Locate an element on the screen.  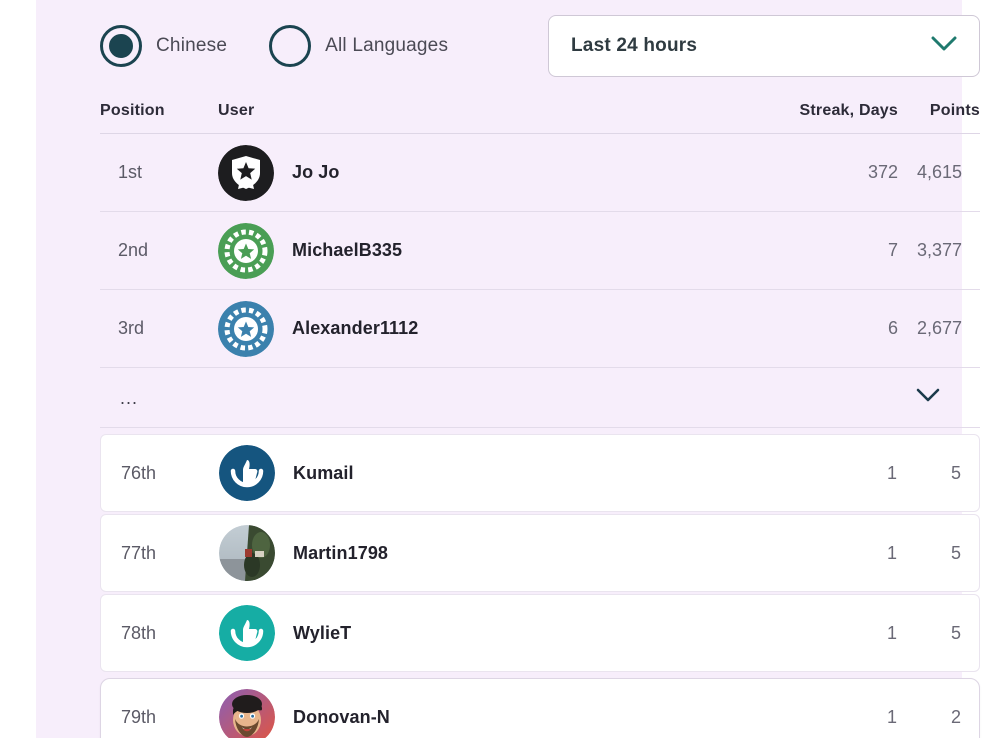
table-row: 77th Martin1798 1 5 is located at coordinates (540, 553).